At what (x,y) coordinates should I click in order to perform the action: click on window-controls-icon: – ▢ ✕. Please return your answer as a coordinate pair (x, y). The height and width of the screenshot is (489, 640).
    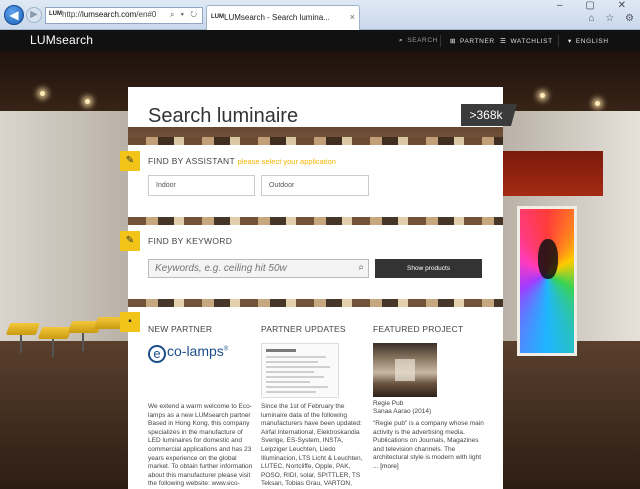
    Looking at the image, I should click on (596, 5).